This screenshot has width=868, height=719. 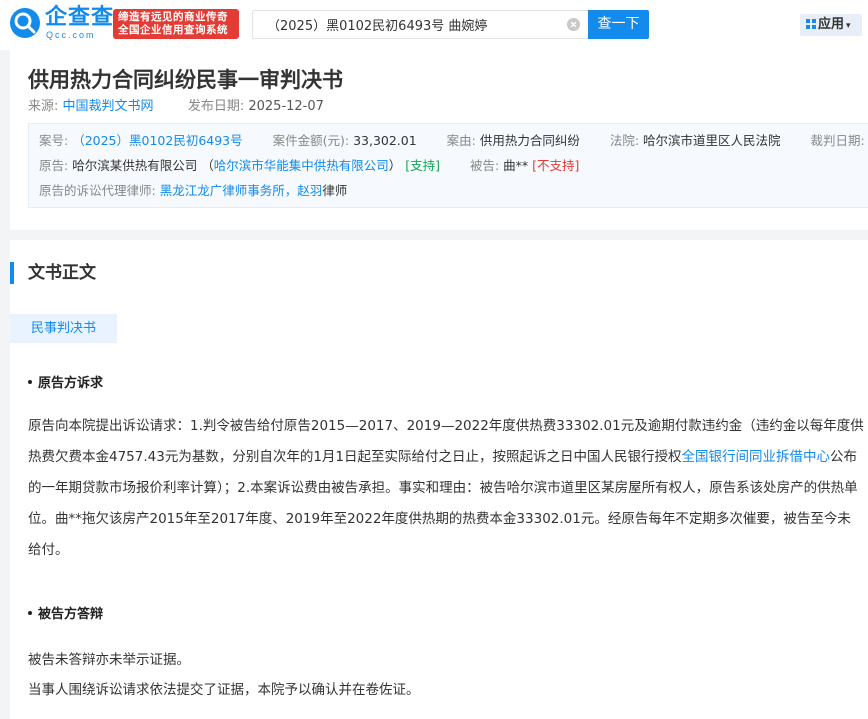 What do you see at coordinates (848, 26) in the screenshot?
I see `chevron-down-icon: ▾` at bounding box center [848, 26].